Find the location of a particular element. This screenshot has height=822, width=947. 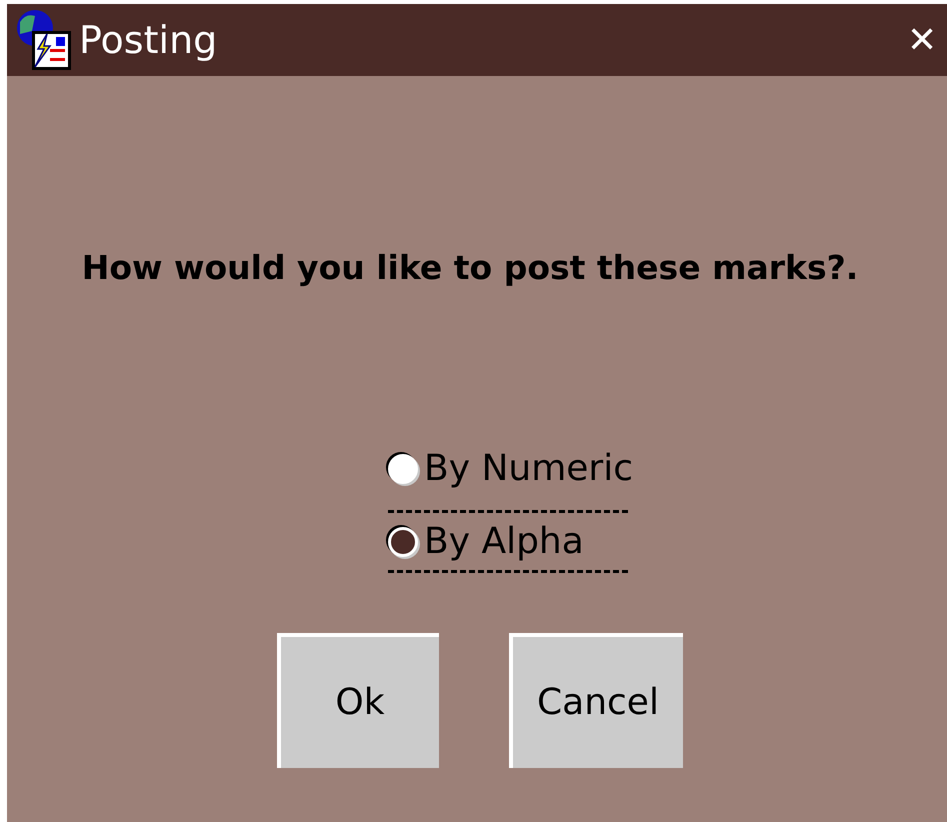

dialog-button: Cancel is located at coordinates (596, 700).